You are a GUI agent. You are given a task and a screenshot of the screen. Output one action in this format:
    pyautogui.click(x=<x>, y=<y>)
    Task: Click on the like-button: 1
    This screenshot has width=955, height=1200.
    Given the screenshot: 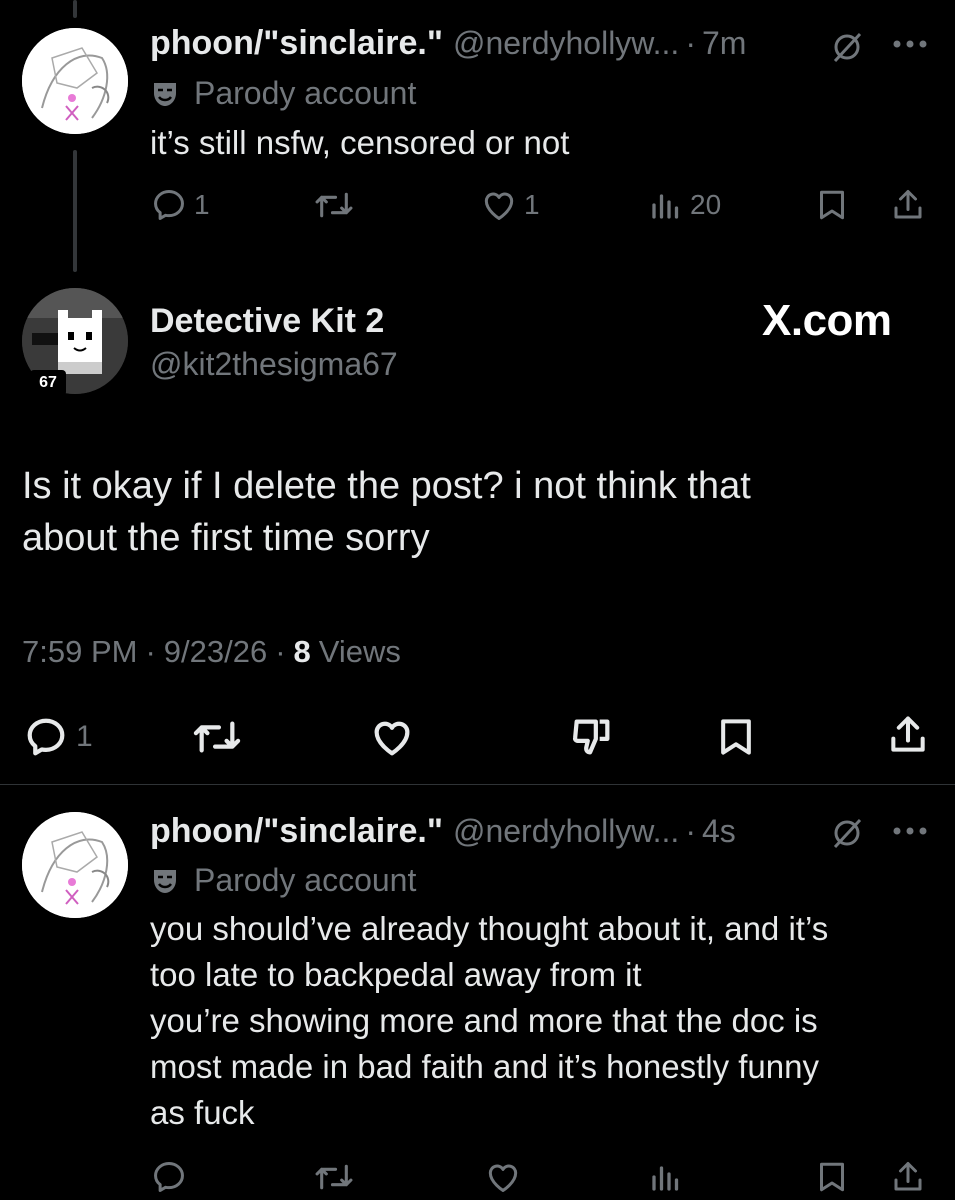 What is the action you would take?
    pyautogui.click(x=510, y=205)
    